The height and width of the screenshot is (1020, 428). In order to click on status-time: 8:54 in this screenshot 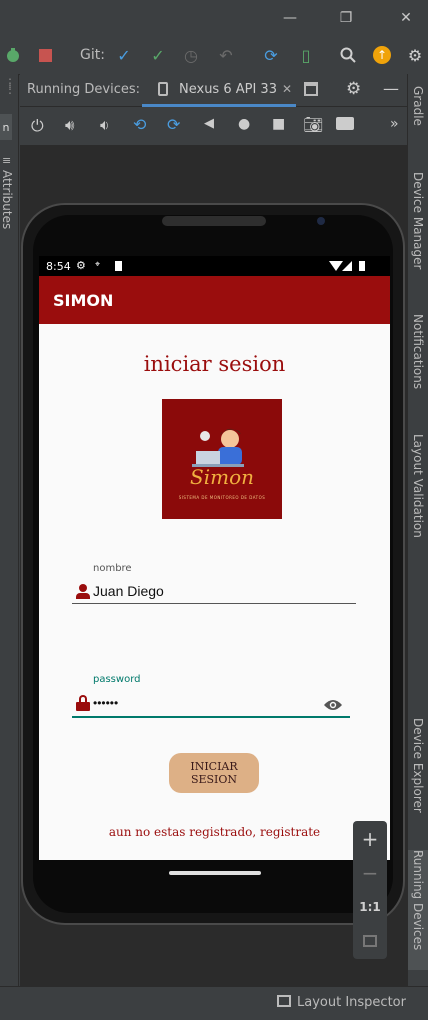, I will do `click(58, 266)`.